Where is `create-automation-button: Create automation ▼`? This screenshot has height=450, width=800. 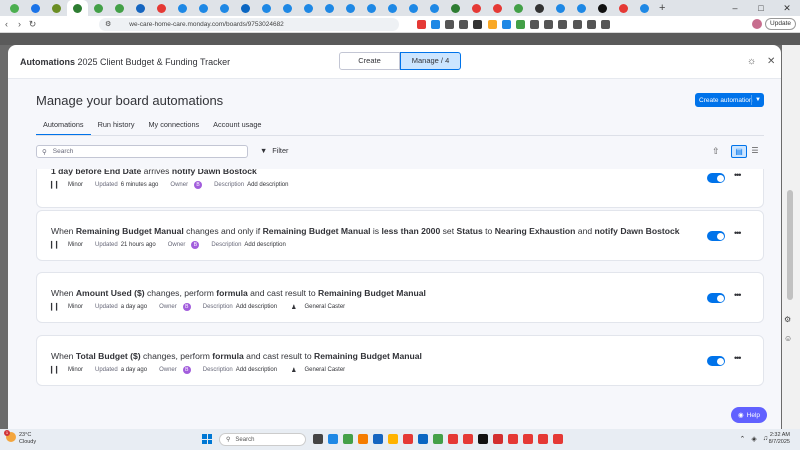 create-automation-button: Create automation ▼ is located at coordinates (729, 100).